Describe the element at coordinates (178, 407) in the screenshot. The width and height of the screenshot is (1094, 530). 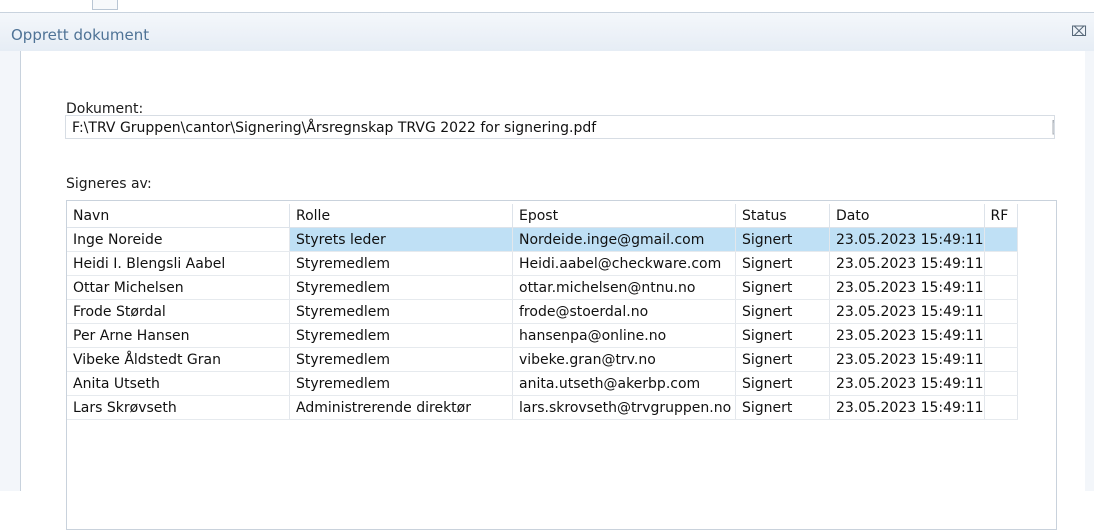
I see `cell-navn: Lars Skrøvseth` at that location.